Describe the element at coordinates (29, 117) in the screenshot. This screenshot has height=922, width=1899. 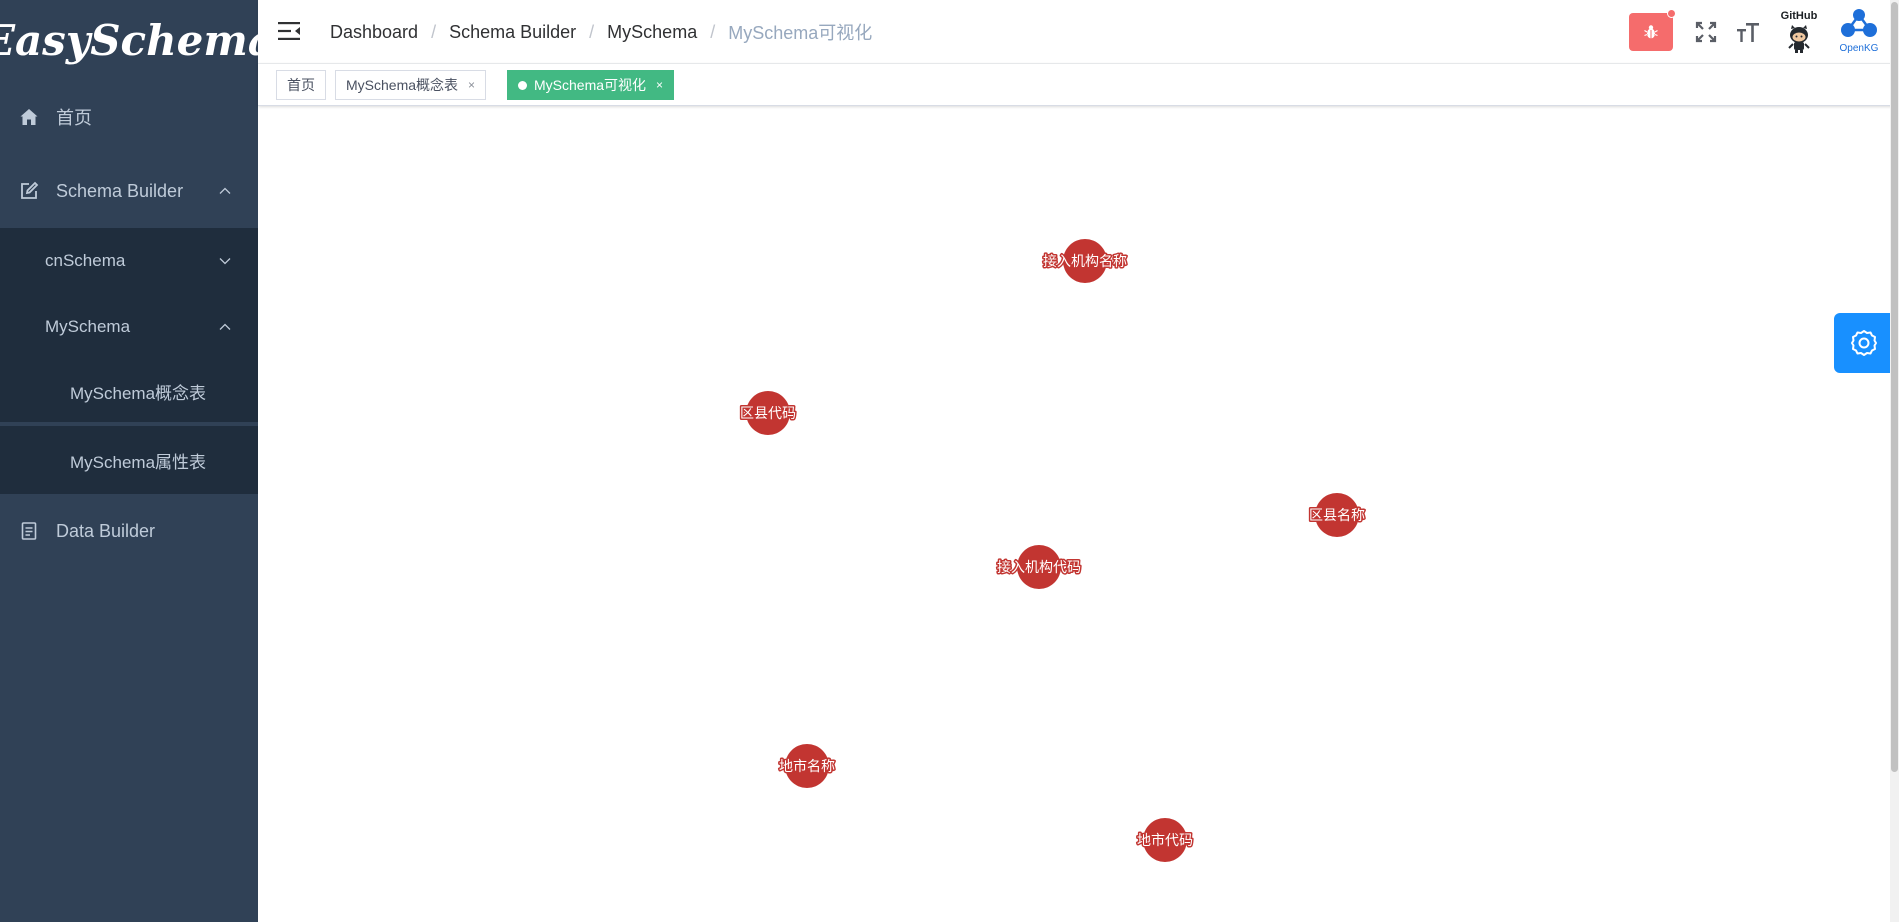
I see `home-icon` at that location.